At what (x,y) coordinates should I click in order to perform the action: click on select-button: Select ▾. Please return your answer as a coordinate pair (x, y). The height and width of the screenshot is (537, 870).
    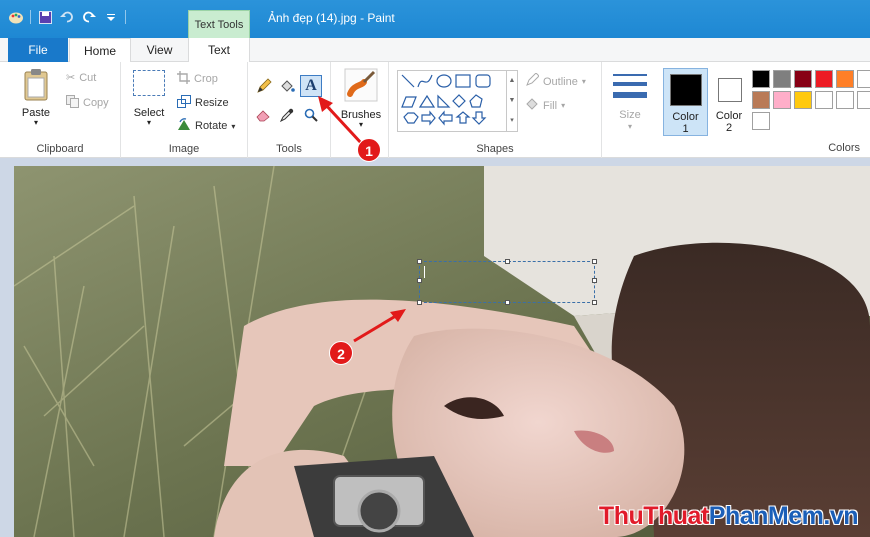
    Looking at the image, I should click on (149, 98).